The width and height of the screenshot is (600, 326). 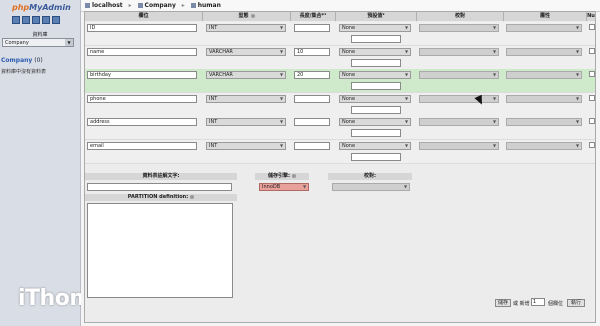 What do you see at coordinates (161, 176) in the screenshot?
I see `table-comments-label: 資料表註解文字:` at bounding box center [161, 176].